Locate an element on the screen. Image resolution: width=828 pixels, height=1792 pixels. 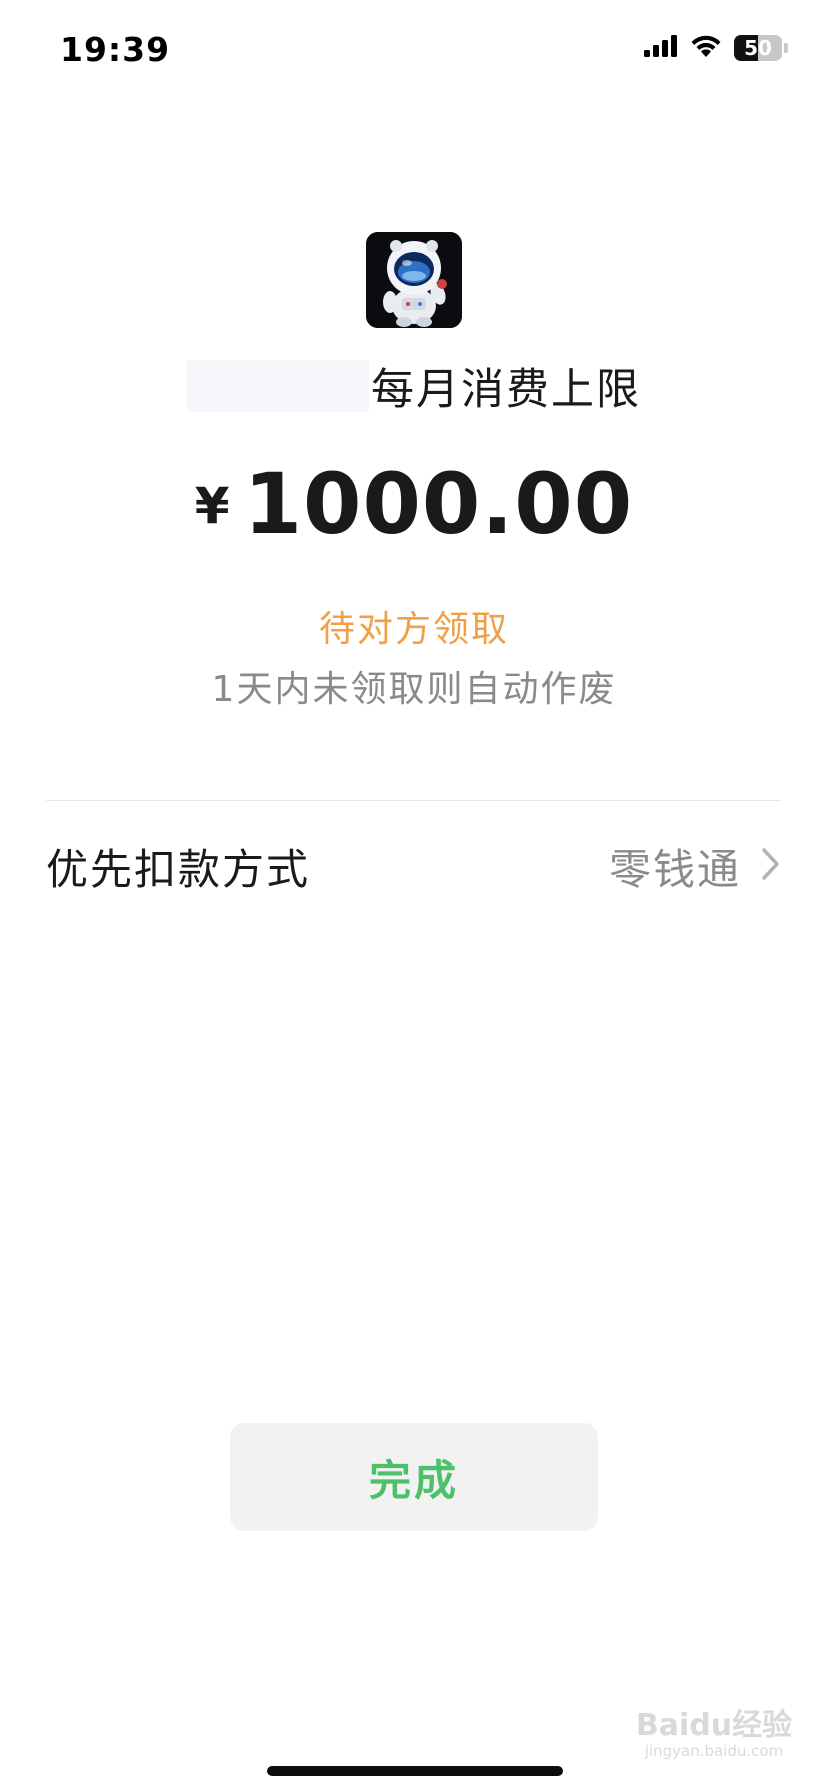
amount-row: ¥ 1000.00 is located at coordinates (414, 504).